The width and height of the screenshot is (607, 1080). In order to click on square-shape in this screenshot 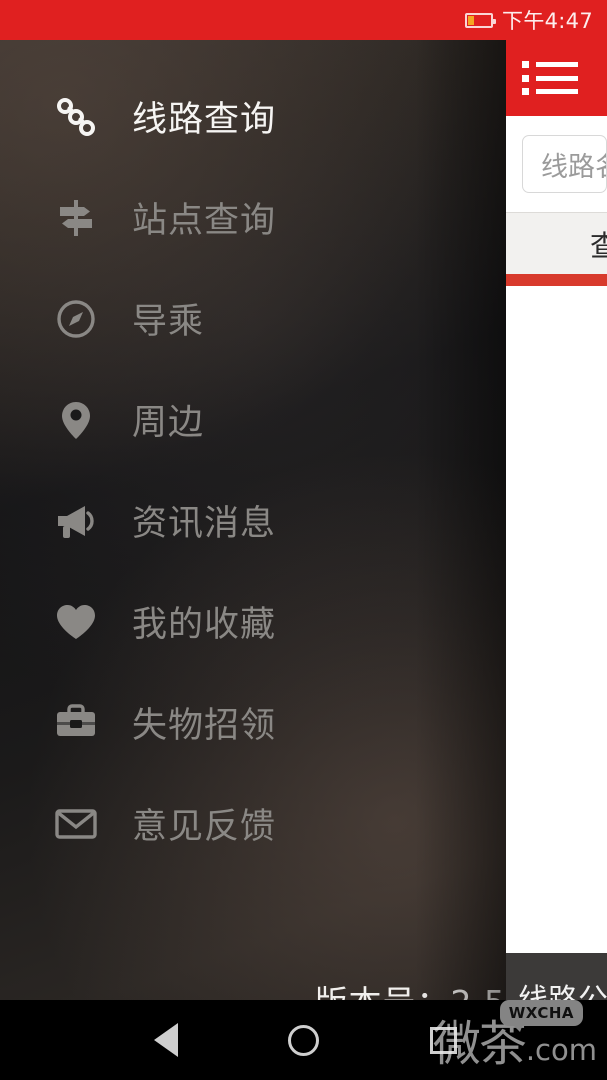, I will do `click(443, 1040)`.